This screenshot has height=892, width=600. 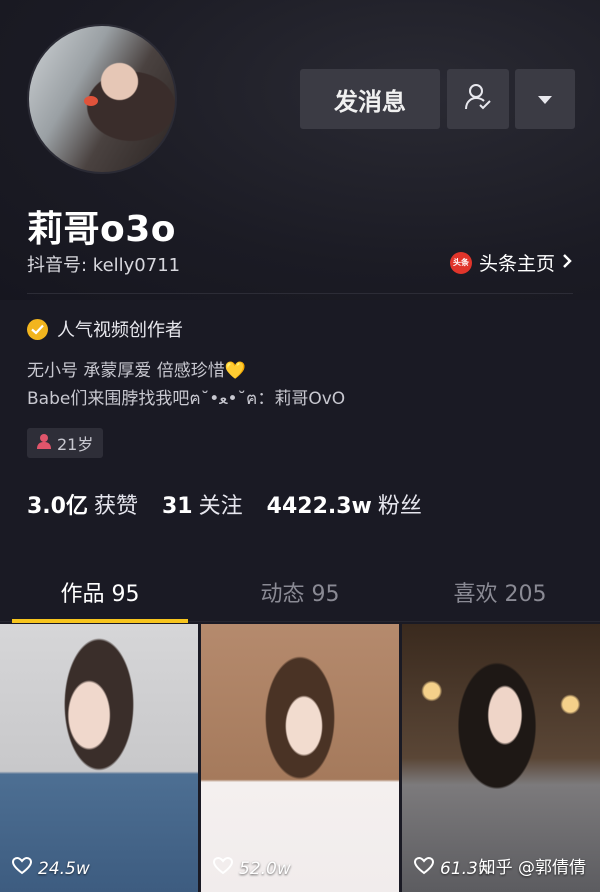 I want to click on toutiao-logo-icon: 头条, so click(x=460, y=262).